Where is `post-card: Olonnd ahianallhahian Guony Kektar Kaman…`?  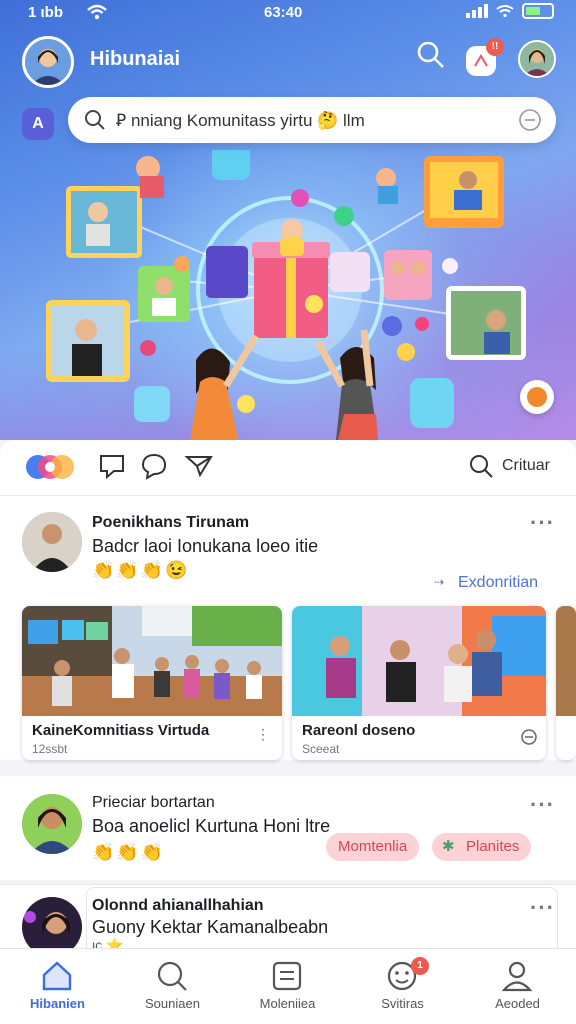 post-card: Olonnd ahianallhahian Guony Kektar Kaman… is located at coordinates (288, 916).